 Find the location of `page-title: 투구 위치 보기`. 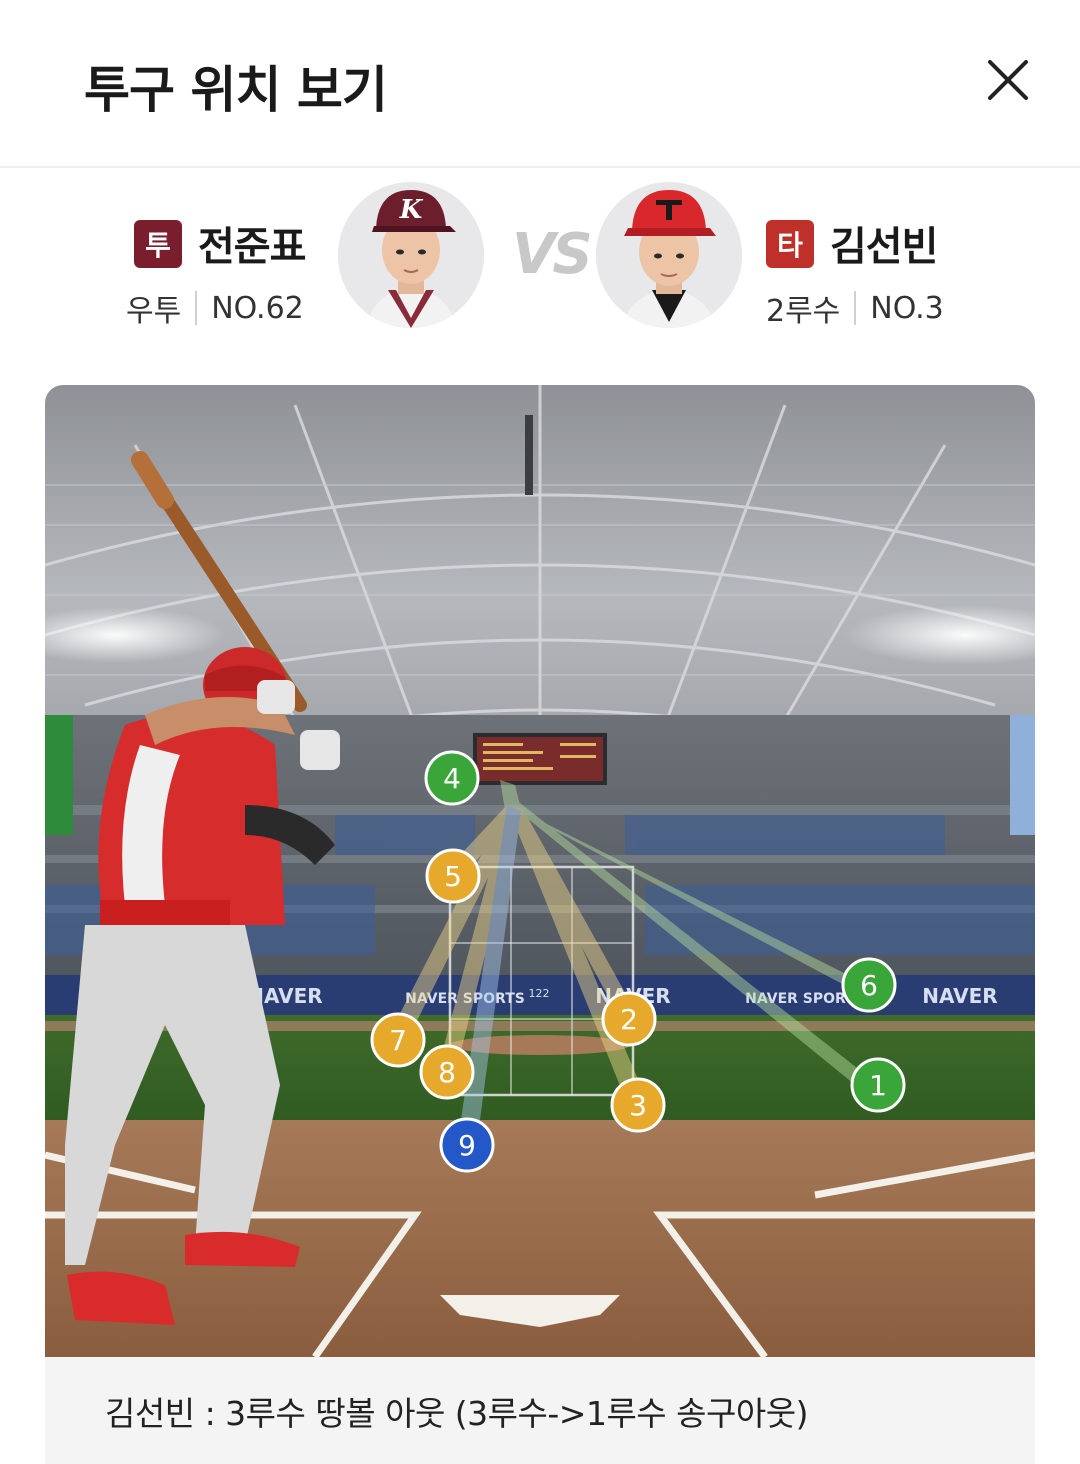

page-title: 투구 위치 보기 is located at coordinates (236, 90).